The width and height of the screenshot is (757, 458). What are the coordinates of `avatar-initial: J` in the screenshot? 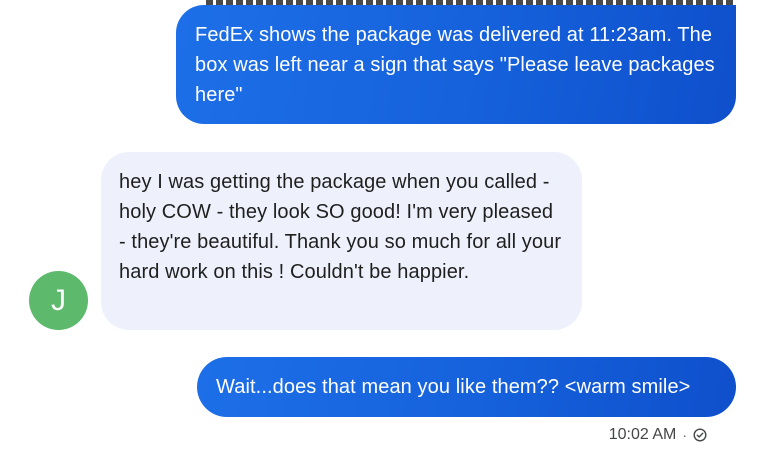 It's located at (58, 300).